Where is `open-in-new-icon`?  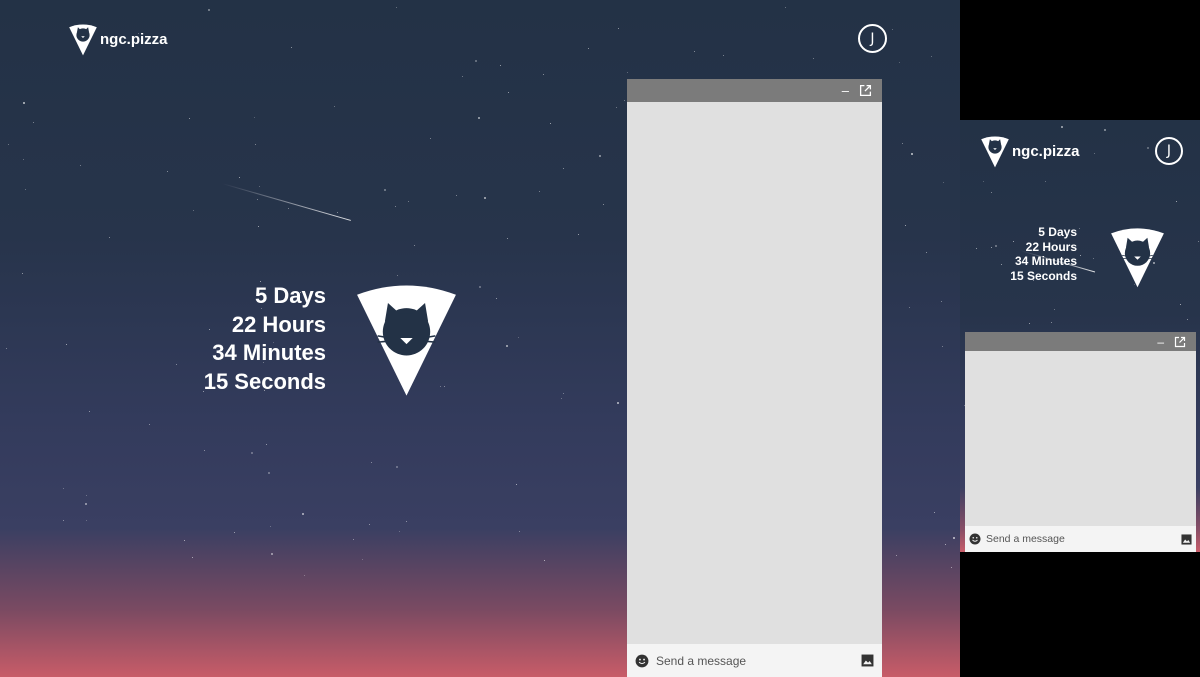
open-in-new-icon is located at coordinates (865, 90).